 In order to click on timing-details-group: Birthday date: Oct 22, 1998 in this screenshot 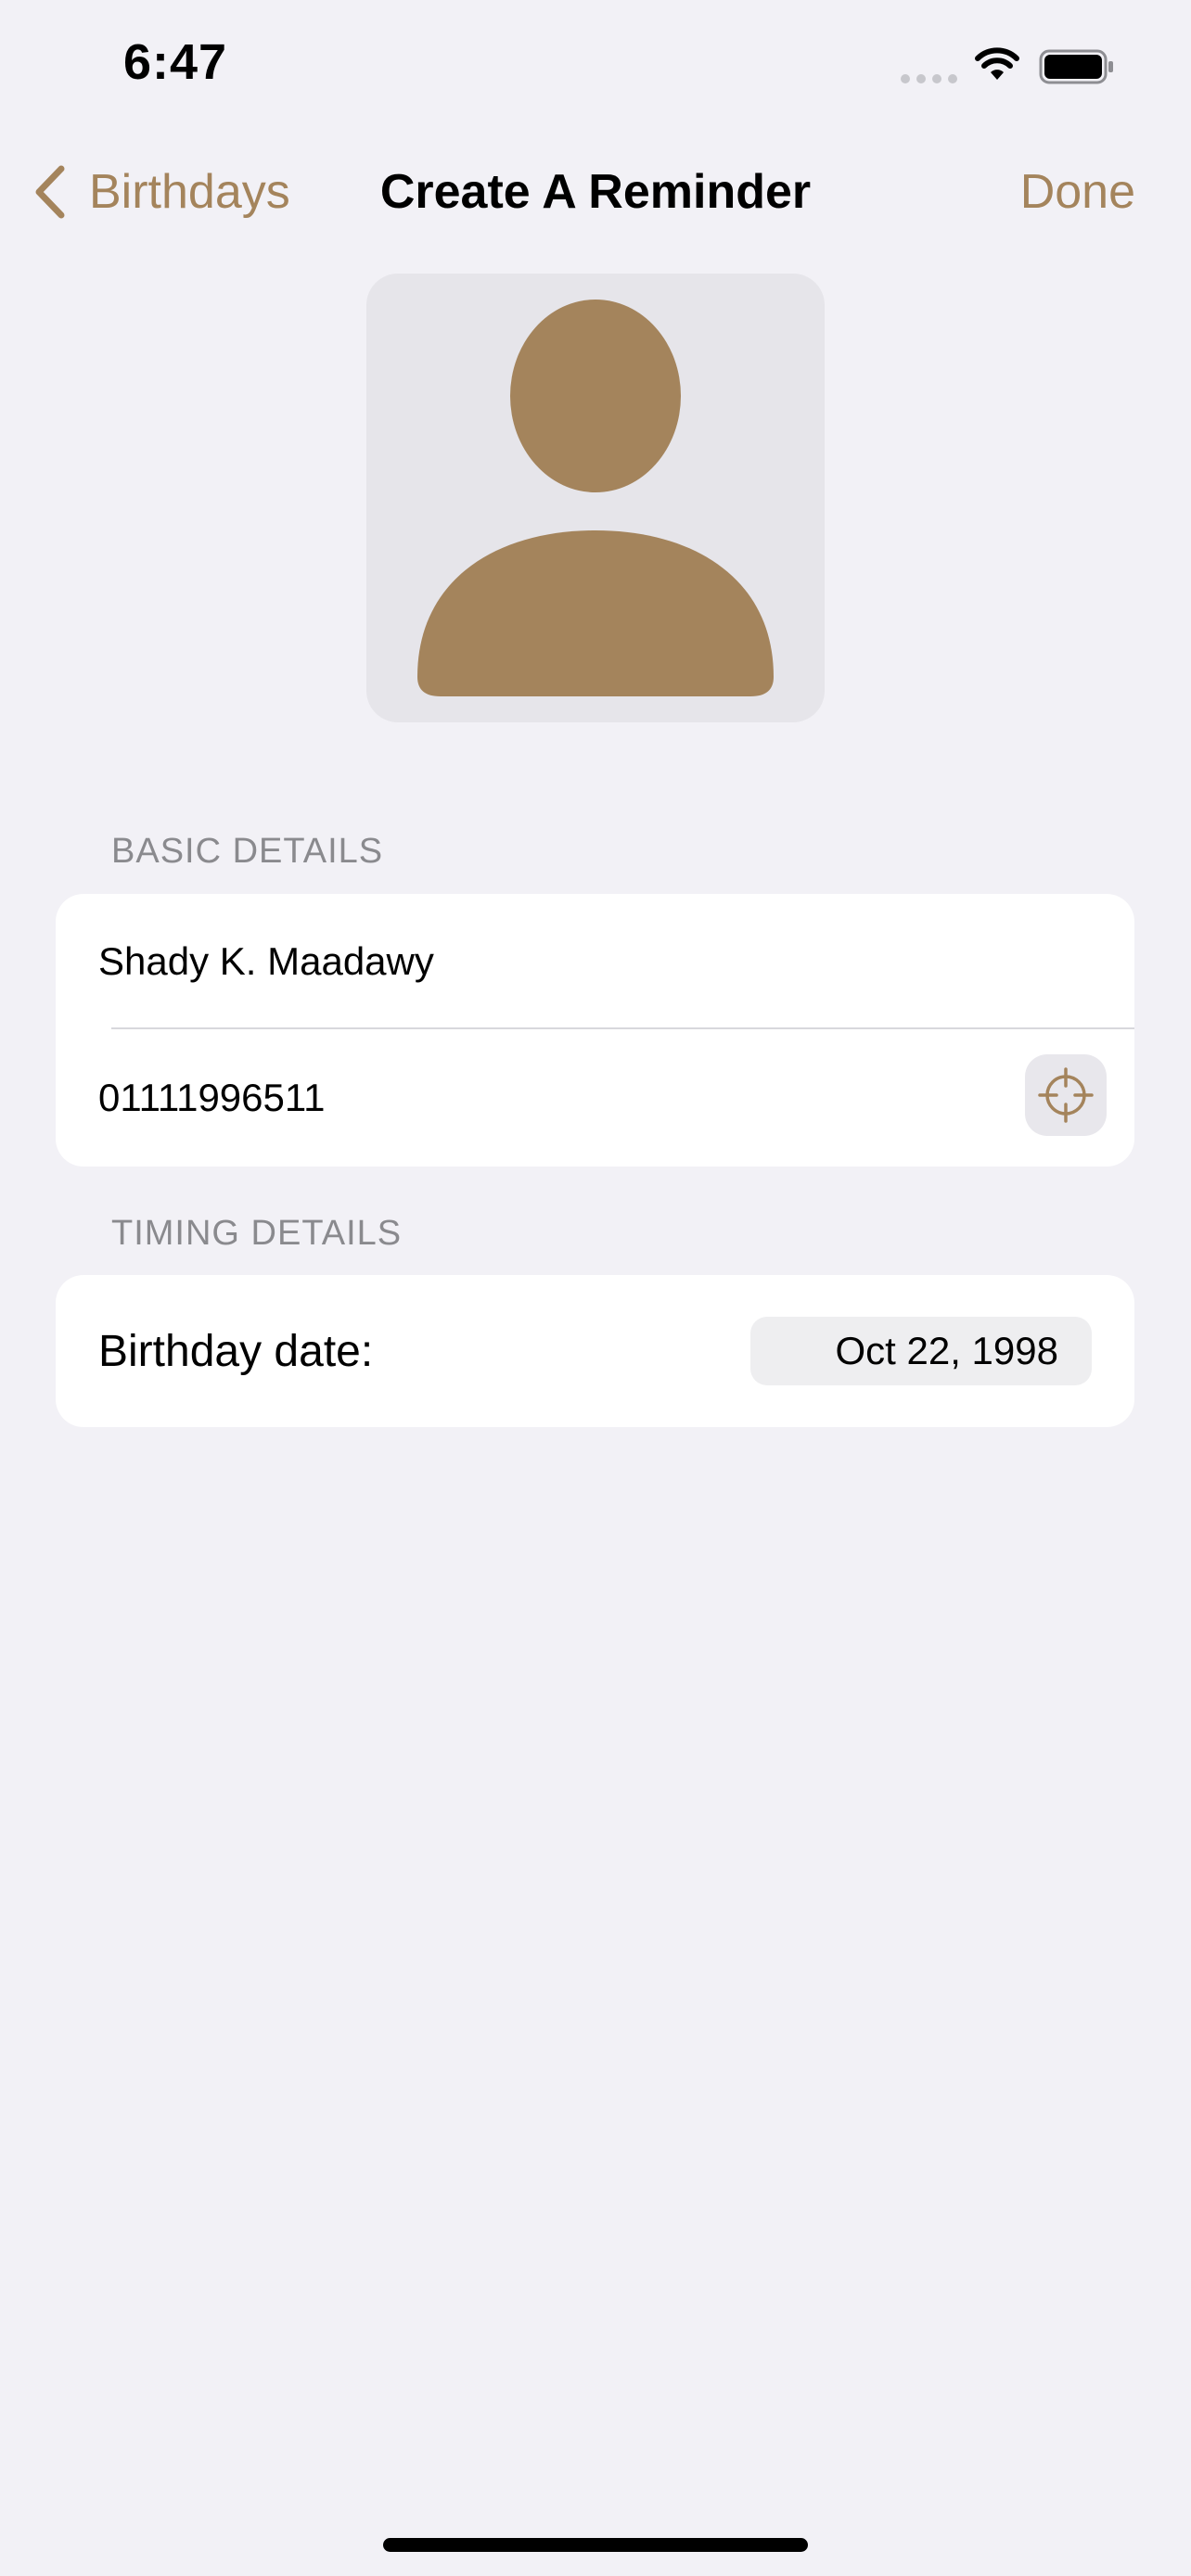, I will do `click(595, 1351)`.